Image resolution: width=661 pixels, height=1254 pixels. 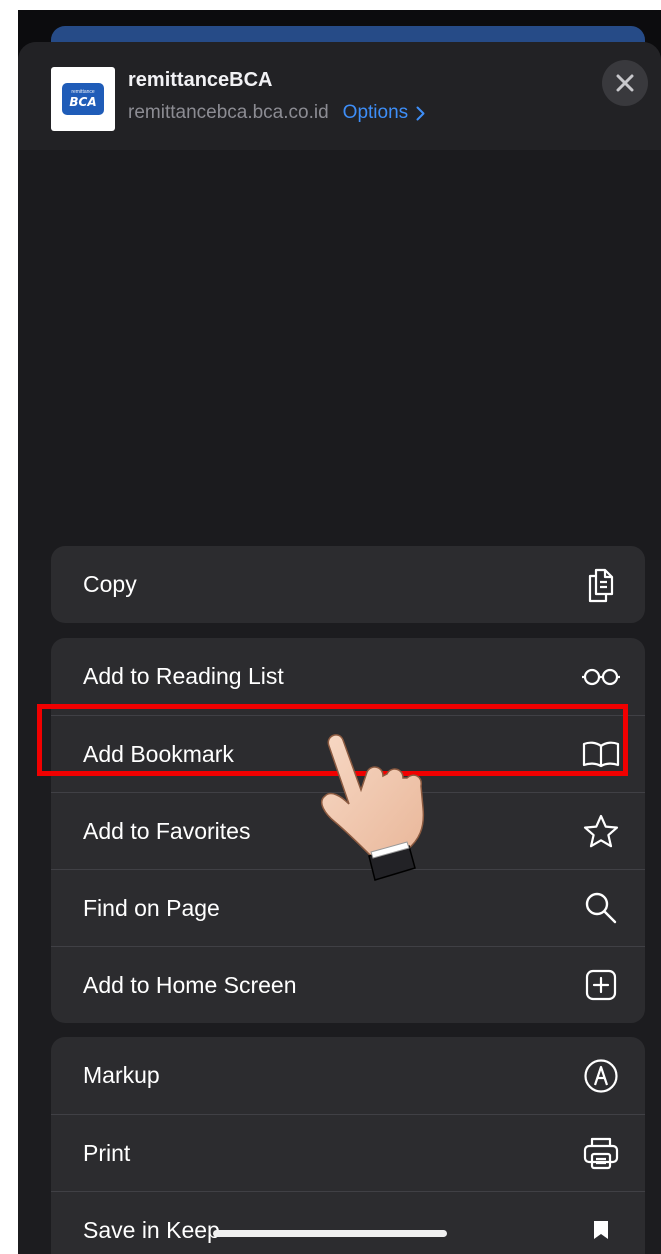 I want to click on site-subtitle: remittancebca.bca.co.id Options, so click(x=276, y=113).